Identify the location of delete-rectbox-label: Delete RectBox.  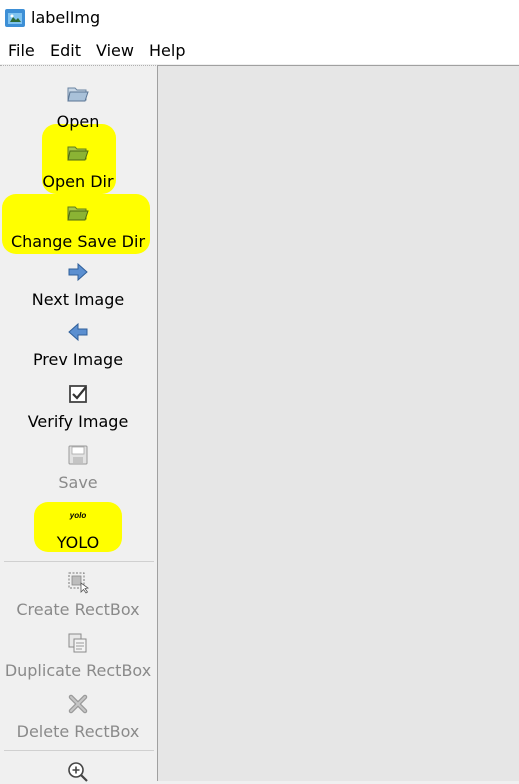
(78, 731).